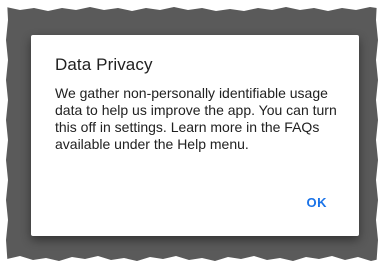 Image resolution: width=384 pixels, height=269 pixels. Describe the element at coordinates (192, 5) in the screenshot. I see `torn-edge-top` at that location.